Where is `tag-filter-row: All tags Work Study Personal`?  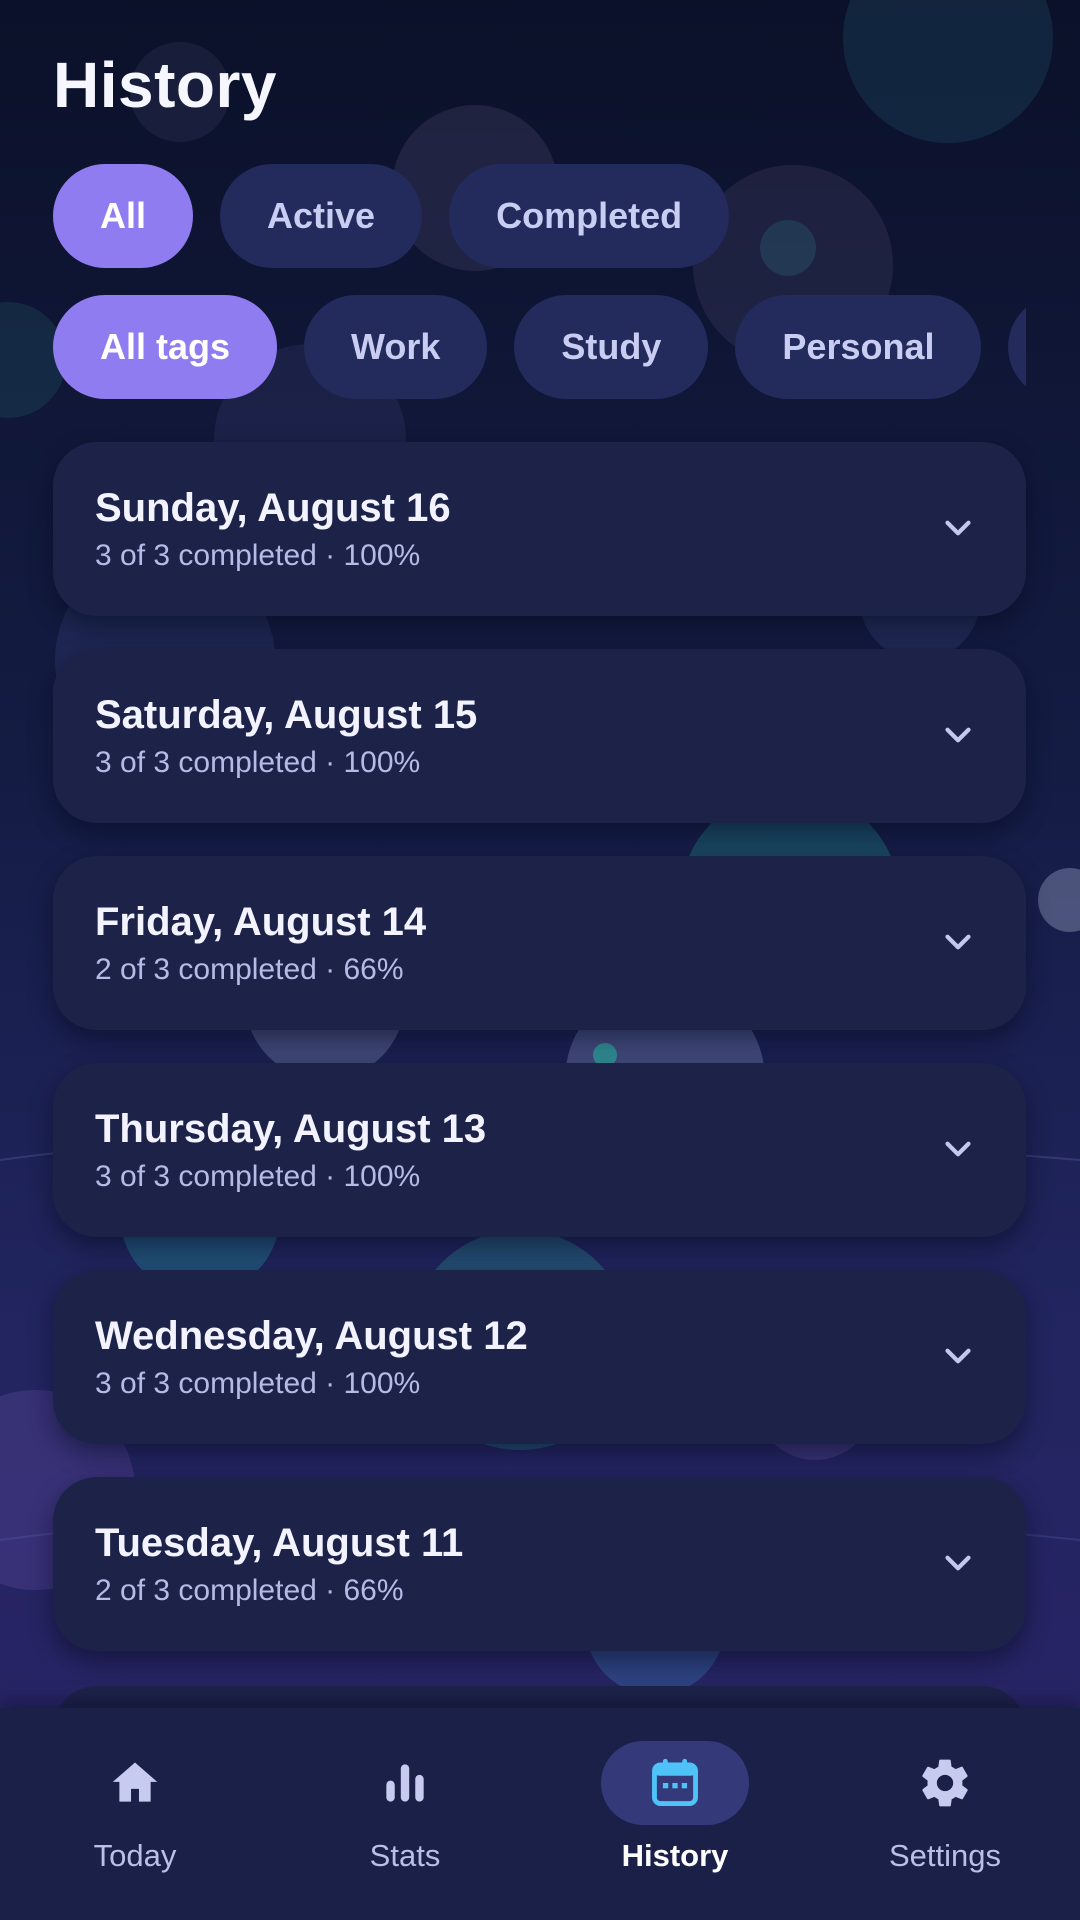 tag-filter-row: All tags Work Study Personal is located at coordinates (539, 347).